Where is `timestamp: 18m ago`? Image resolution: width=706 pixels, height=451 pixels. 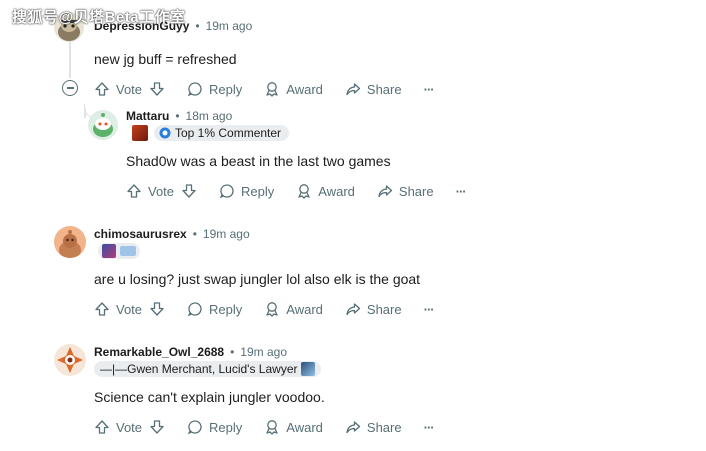
timestamp: 18m ago is located at coordinates (209, 116).